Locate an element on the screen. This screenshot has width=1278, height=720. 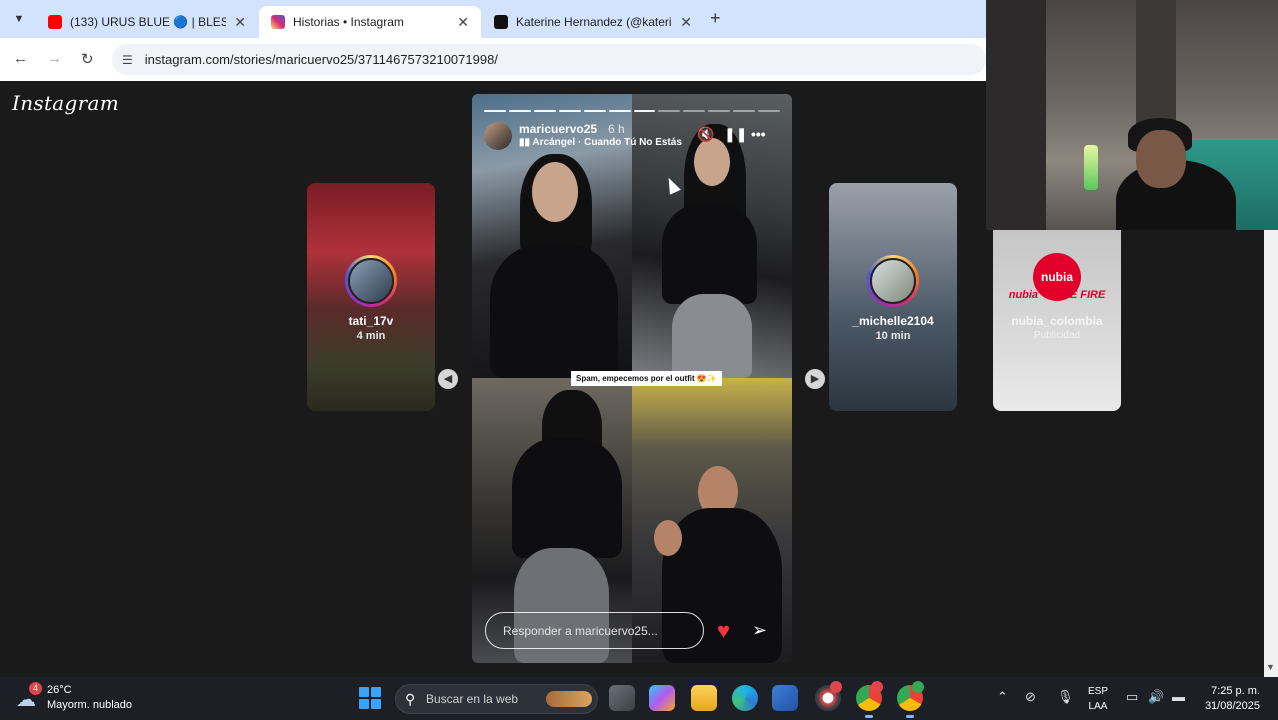
tab-instagram: Historias • Instagram ✕ is located at coordinates (370, 22).